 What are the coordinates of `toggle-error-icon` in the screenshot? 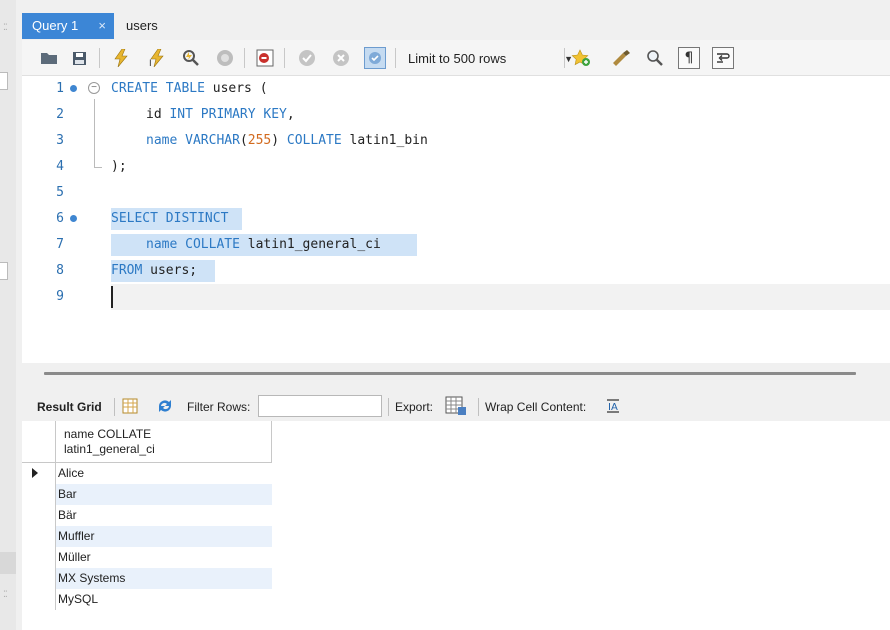 It's located at (265, 58).